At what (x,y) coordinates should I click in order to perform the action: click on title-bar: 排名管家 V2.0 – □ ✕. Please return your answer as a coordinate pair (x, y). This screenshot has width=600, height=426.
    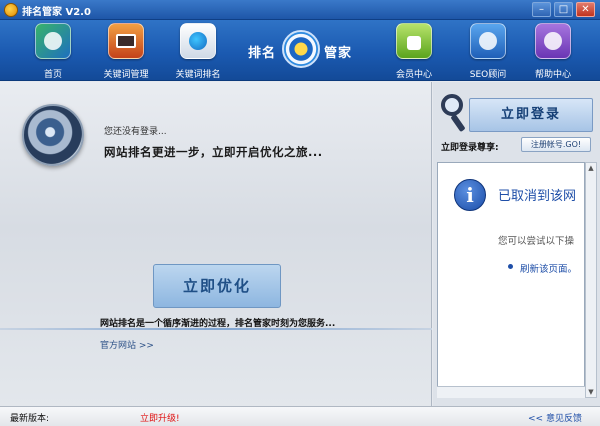
    Looking at the image, I should click on (300, 10).